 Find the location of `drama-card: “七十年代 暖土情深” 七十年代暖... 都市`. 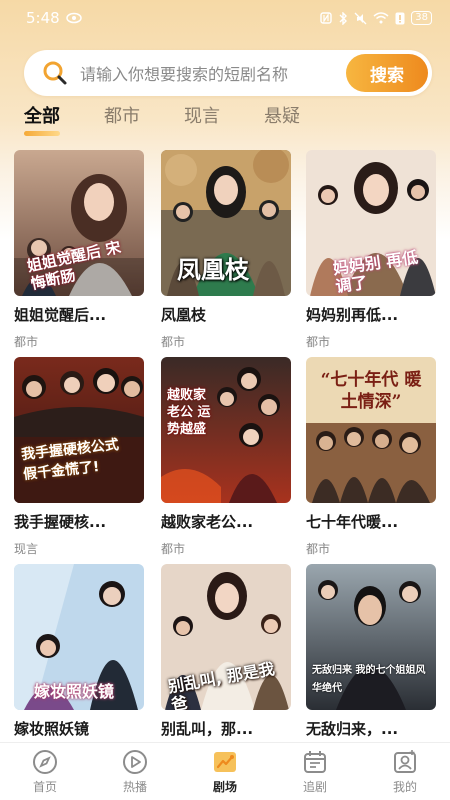

drama-card: “七十年代 暖土情深” 七十年代暖... 都市 is located at coordinates (371, 457).